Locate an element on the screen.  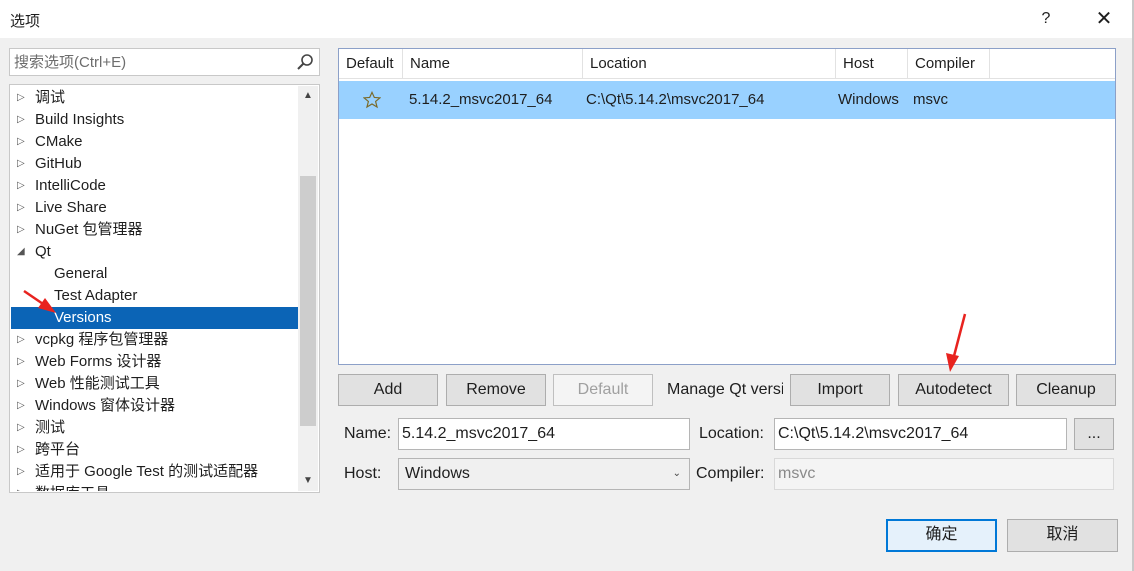
cell-host: Windows is located at coordinates (868, 99).